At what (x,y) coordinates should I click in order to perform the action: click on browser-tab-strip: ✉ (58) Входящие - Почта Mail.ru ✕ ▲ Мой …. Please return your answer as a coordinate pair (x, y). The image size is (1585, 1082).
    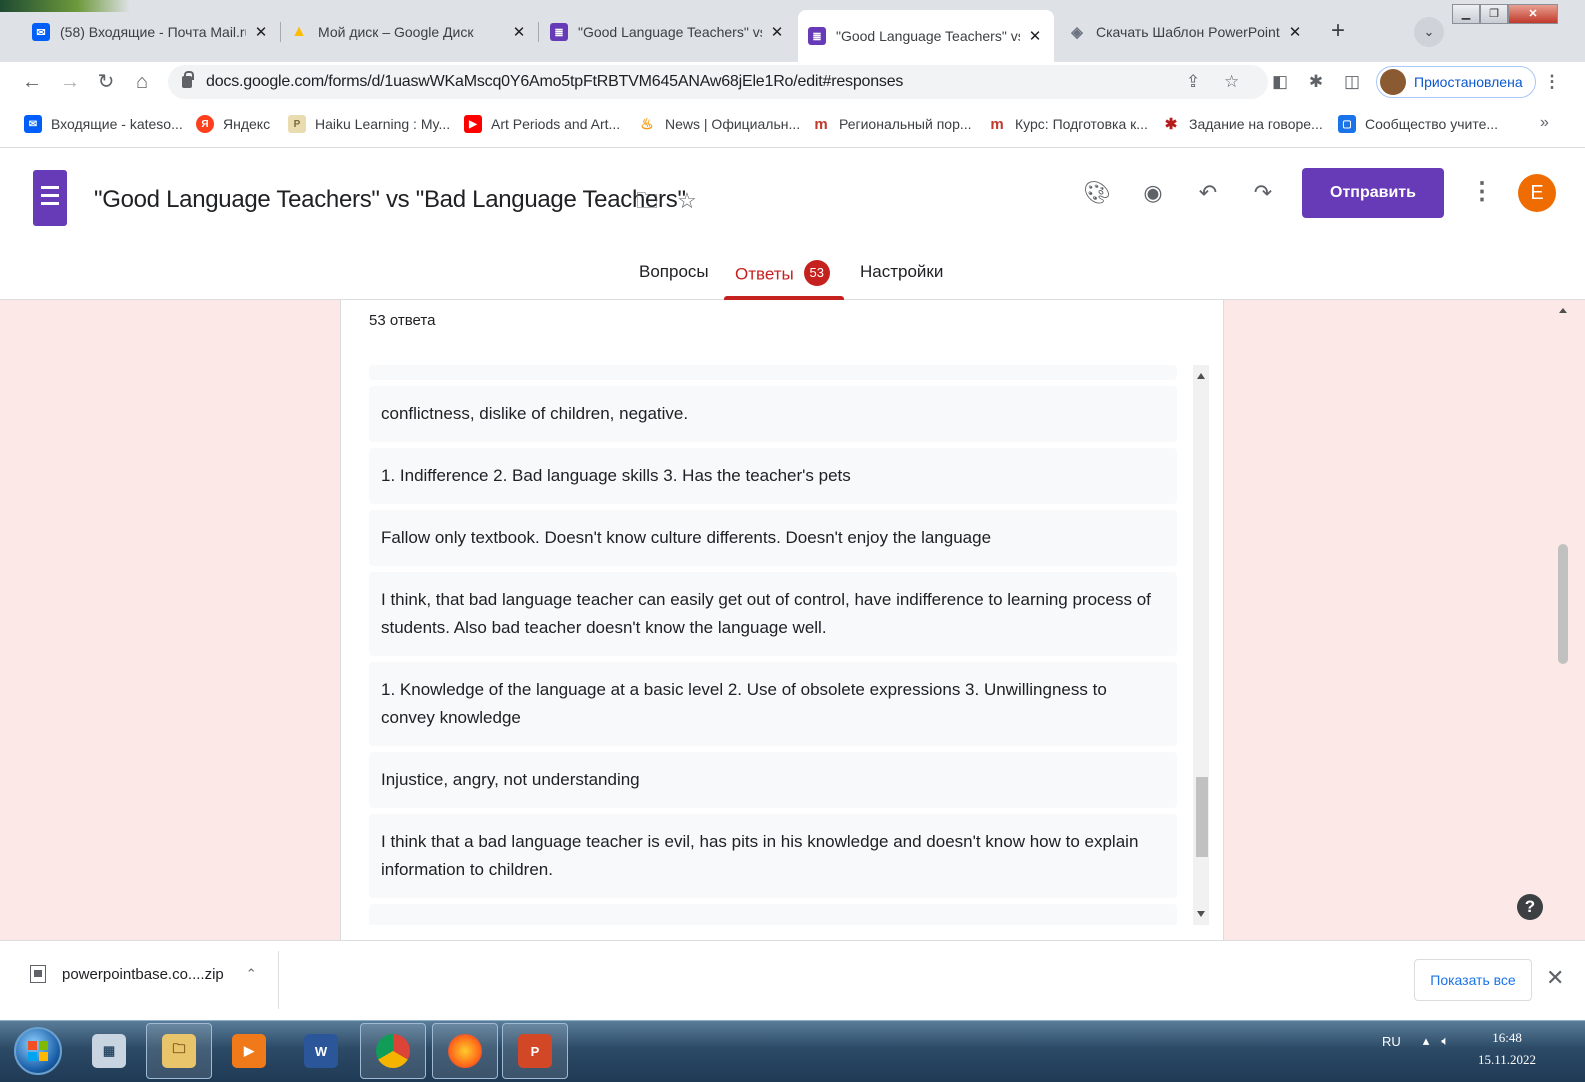
    Looking at the image, I should click on (792, 31).